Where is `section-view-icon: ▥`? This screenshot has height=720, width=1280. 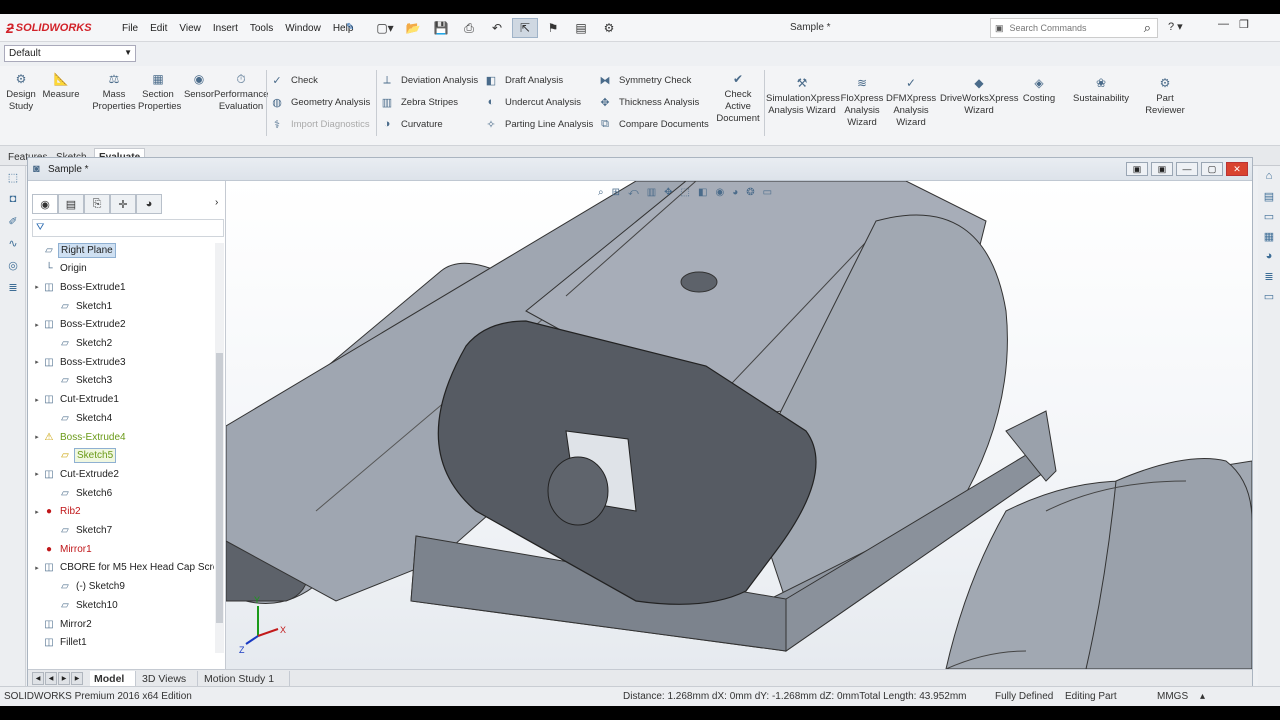 section-view-icon: ▥ is located at coordinates (651, 192).